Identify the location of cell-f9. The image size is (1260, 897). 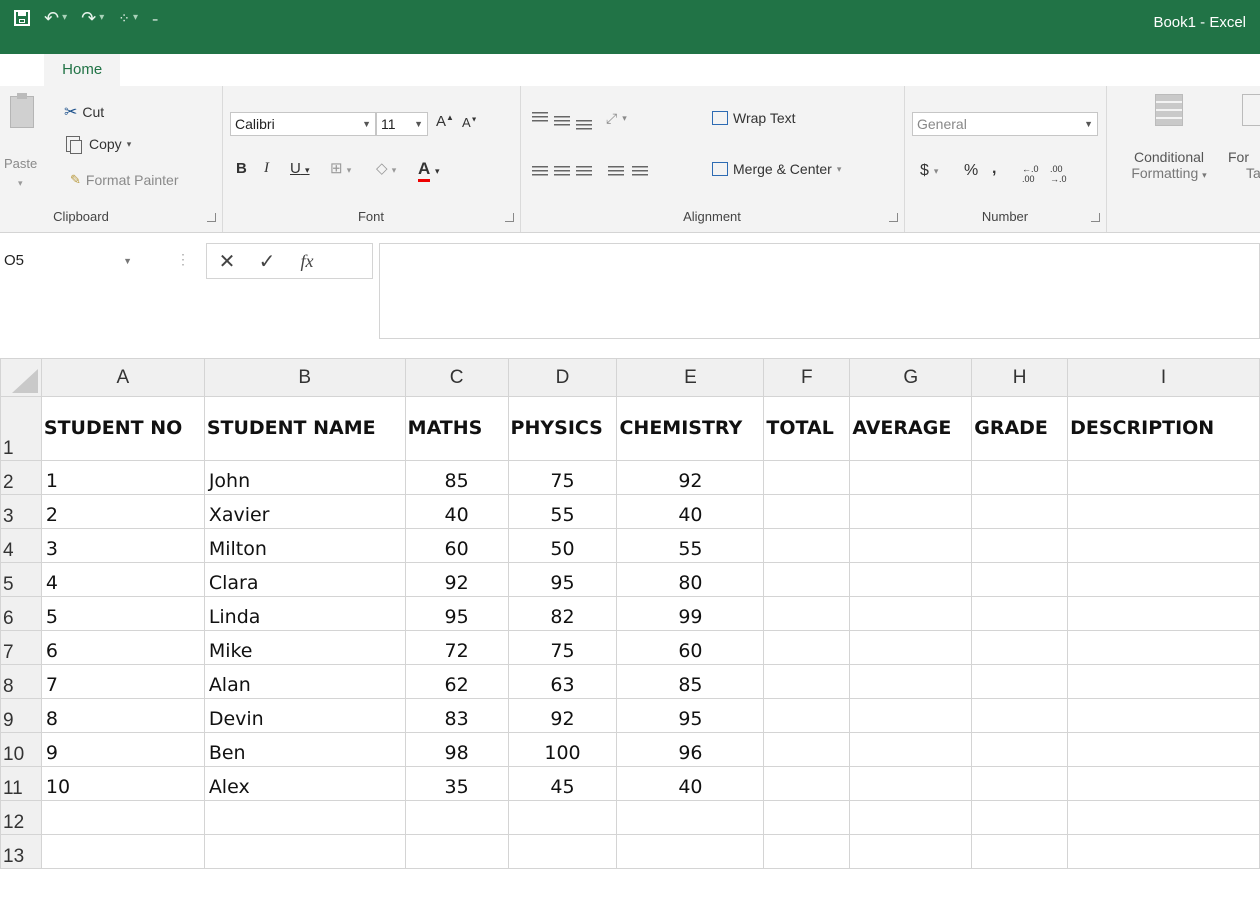
(807, 715).